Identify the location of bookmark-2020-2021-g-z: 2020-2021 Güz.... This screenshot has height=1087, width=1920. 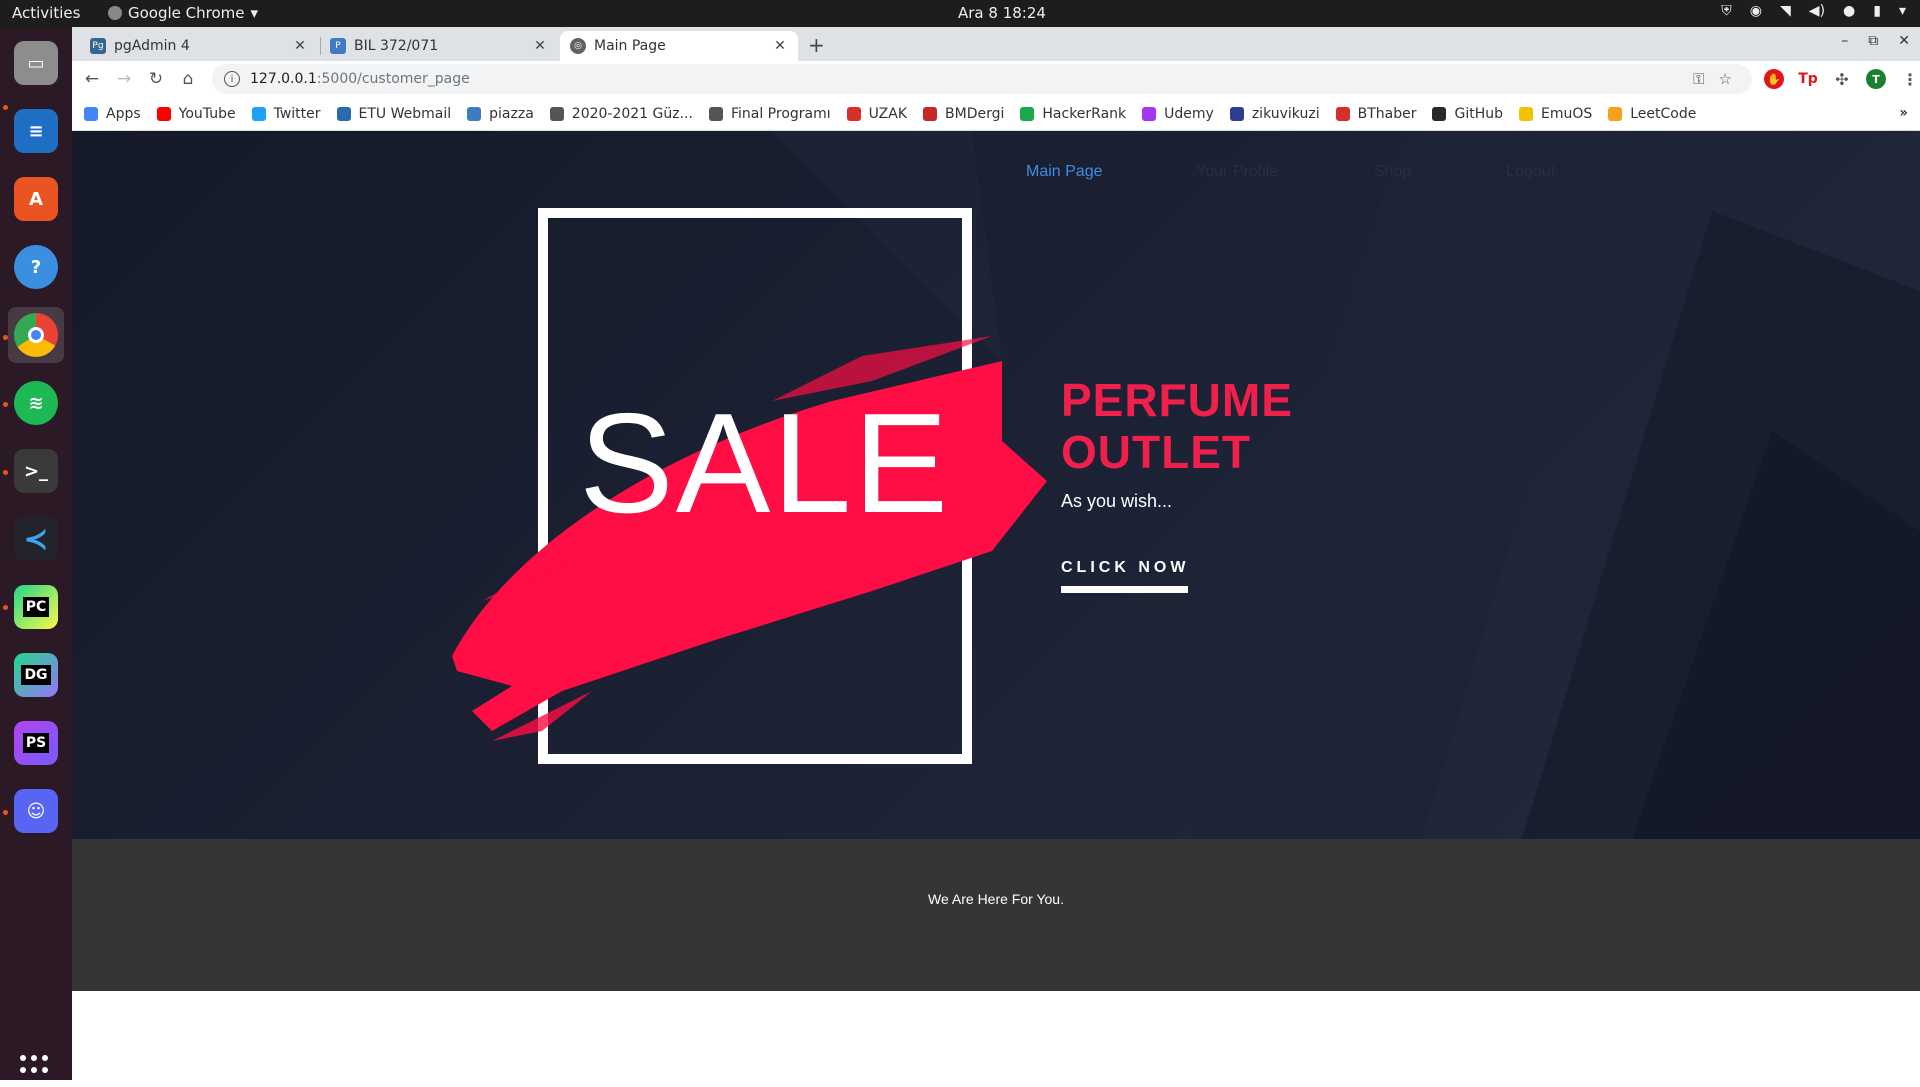
(621, 114).